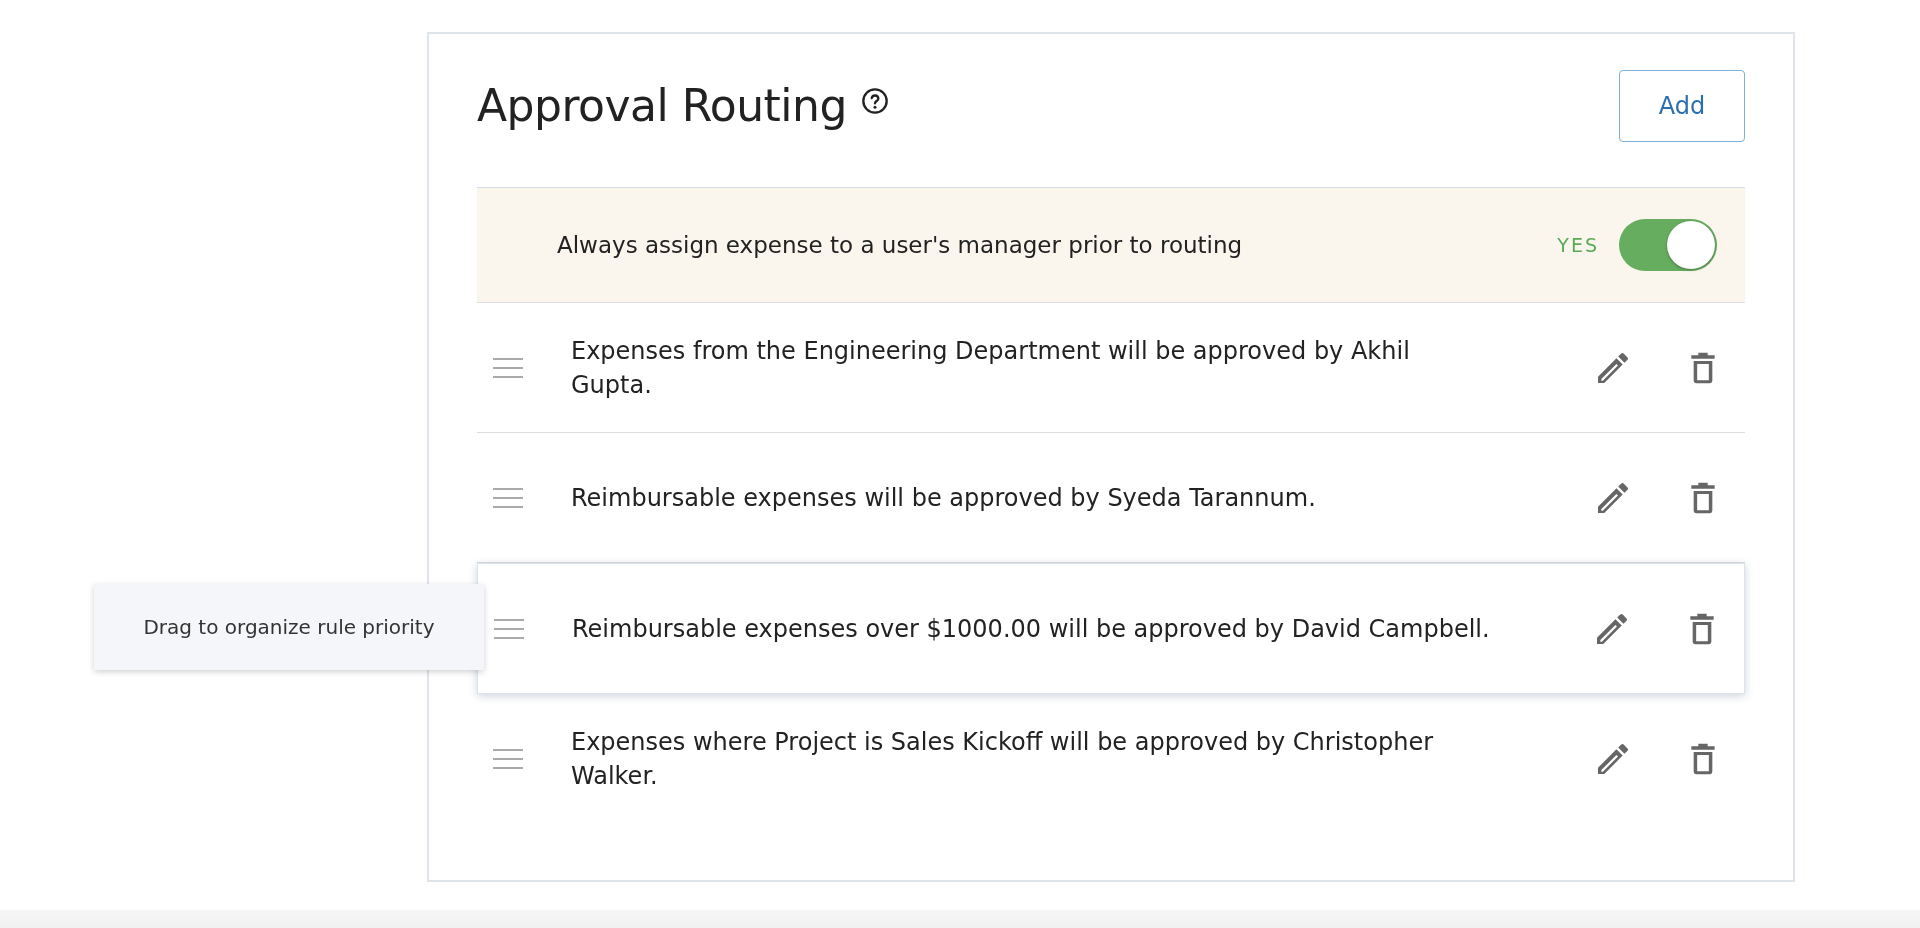  I want to click on toggle-state-label: YES, so click(1578, 245).